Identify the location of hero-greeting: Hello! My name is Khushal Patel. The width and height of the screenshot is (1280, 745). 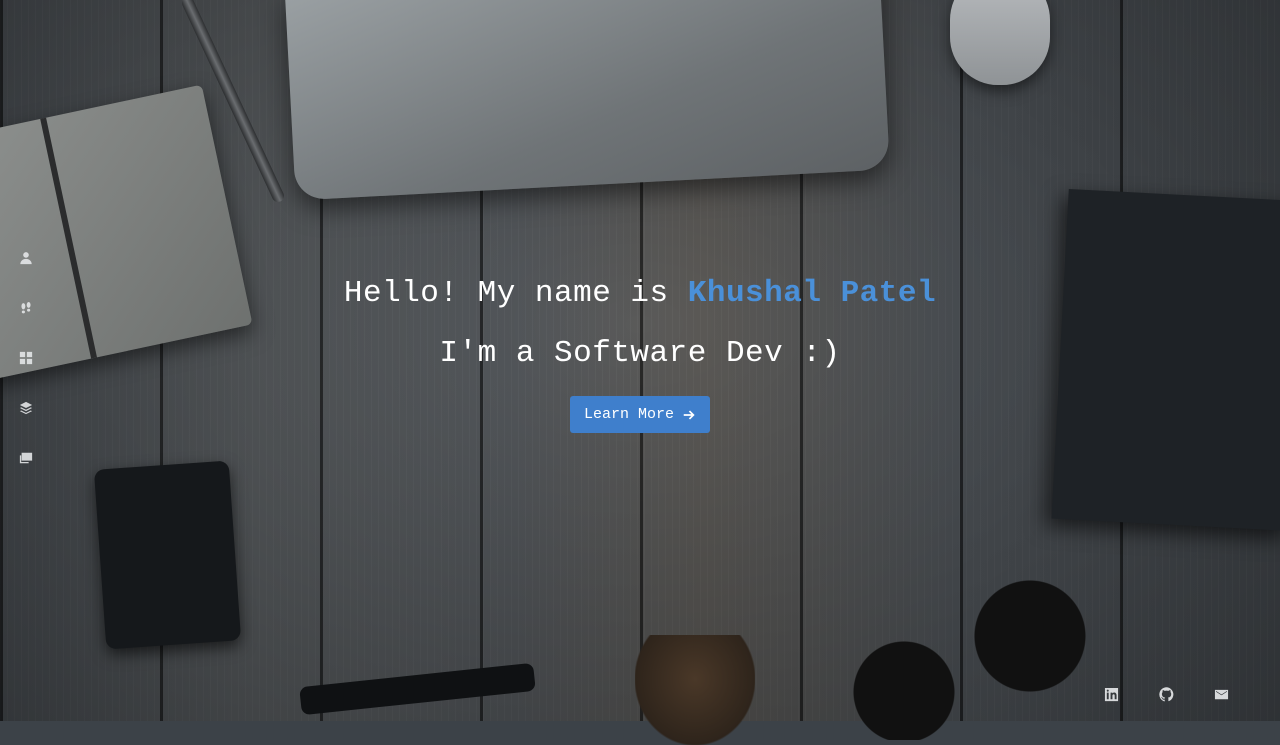
(640, 294).